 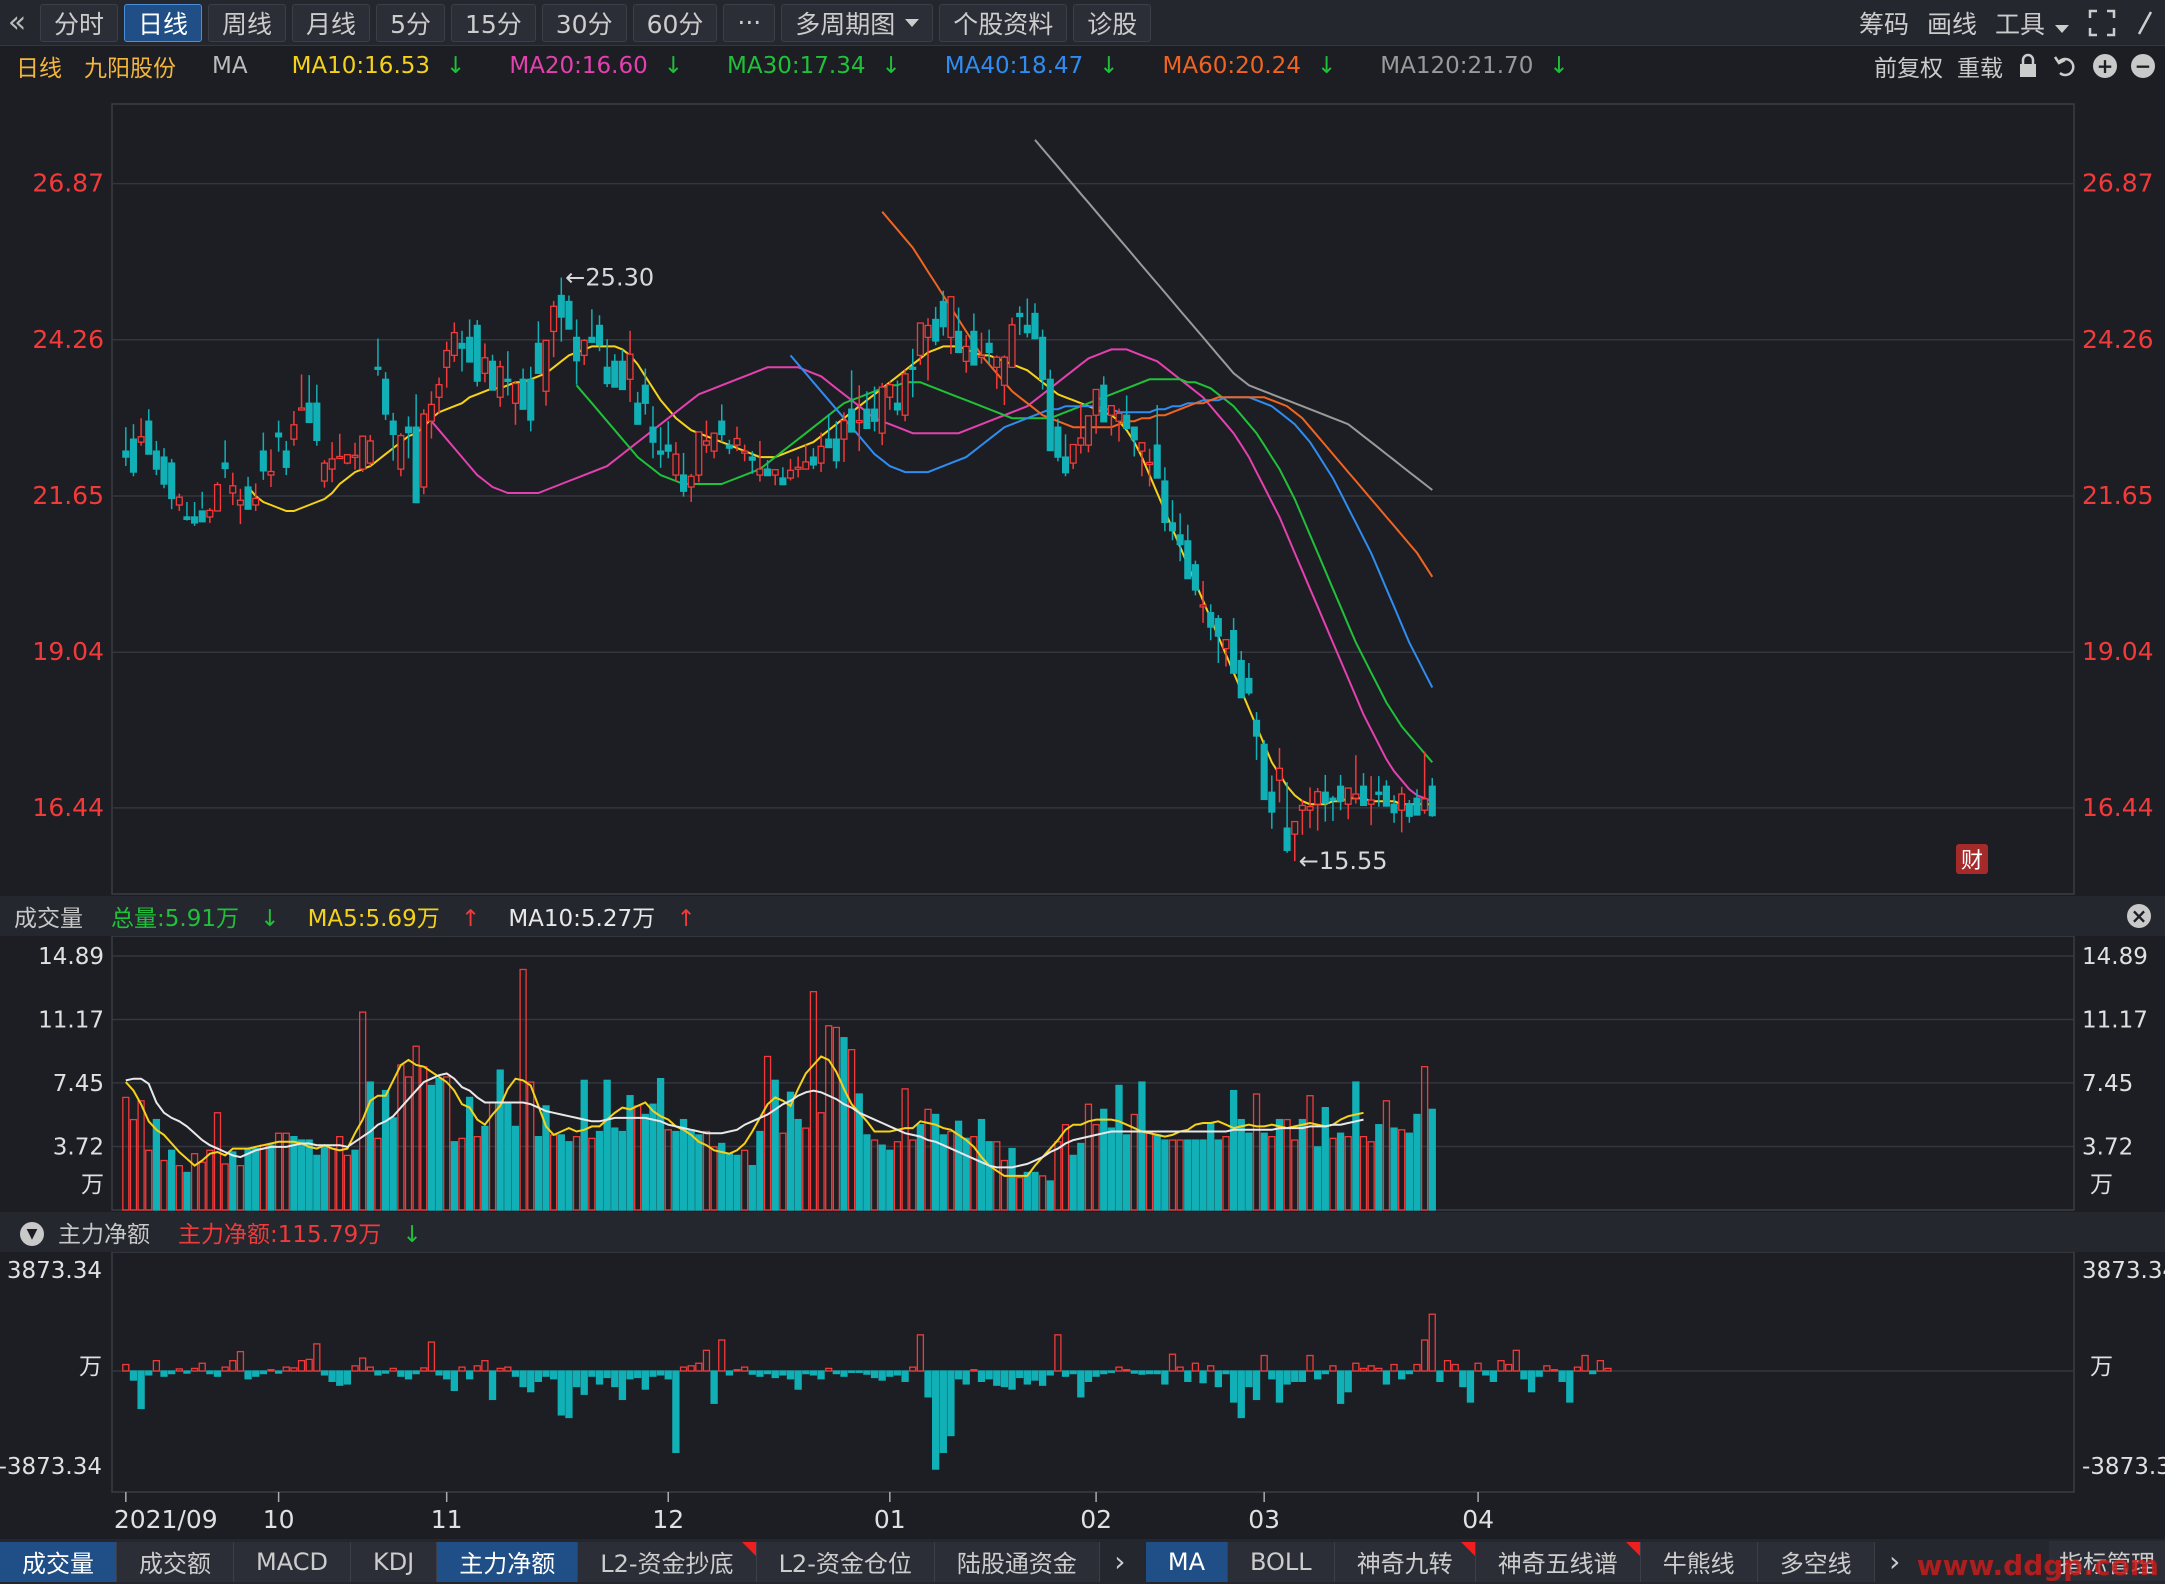 I want to click on tab-label: 神奇九转, so click(x=1404, y=1564).